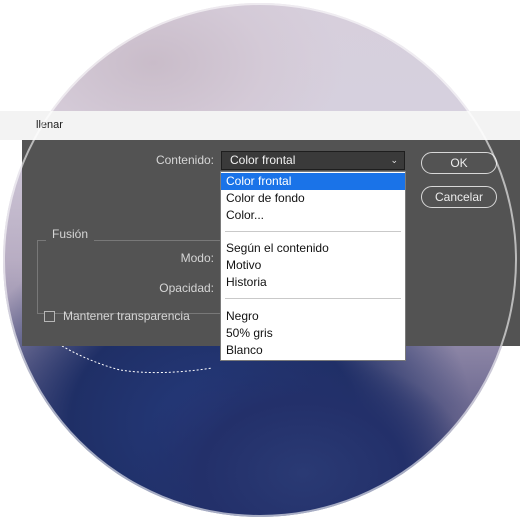 This screenshot has height=520, width=520. What do you see at coordinates (186, 288) in the screenshot?
I see `opacidad-label: Opacidad:` at bounding box center [186, 288].